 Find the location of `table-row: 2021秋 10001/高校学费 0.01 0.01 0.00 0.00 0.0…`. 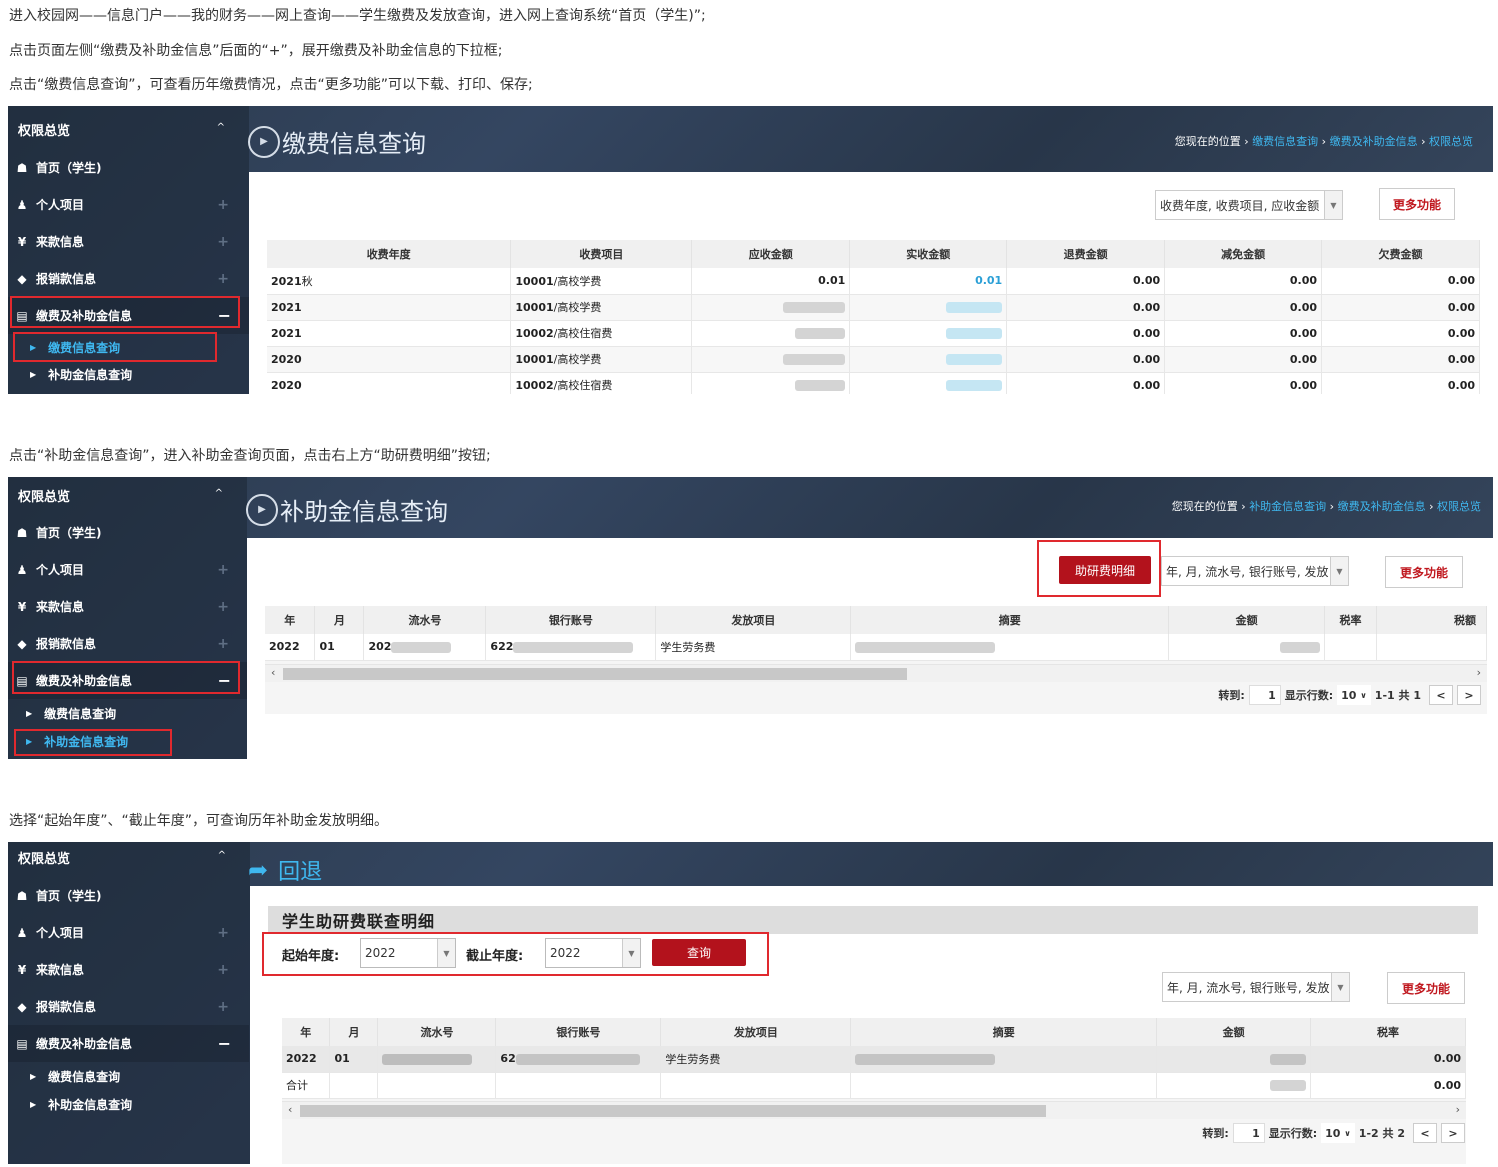

table-row: 2021秋 10001/高校学费 0.01 0.01 0.00 0.00 0.0… is located at coordinates (873, 281).